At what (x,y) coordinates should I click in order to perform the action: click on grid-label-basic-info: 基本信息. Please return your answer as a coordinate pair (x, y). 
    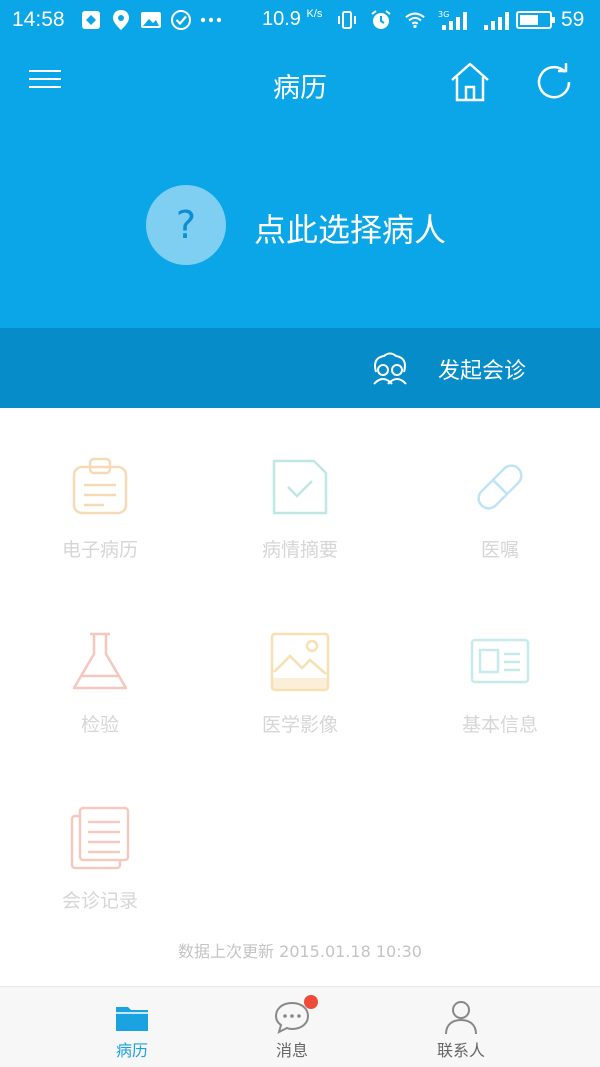
    Looking at the image, I should click on (499, 725).